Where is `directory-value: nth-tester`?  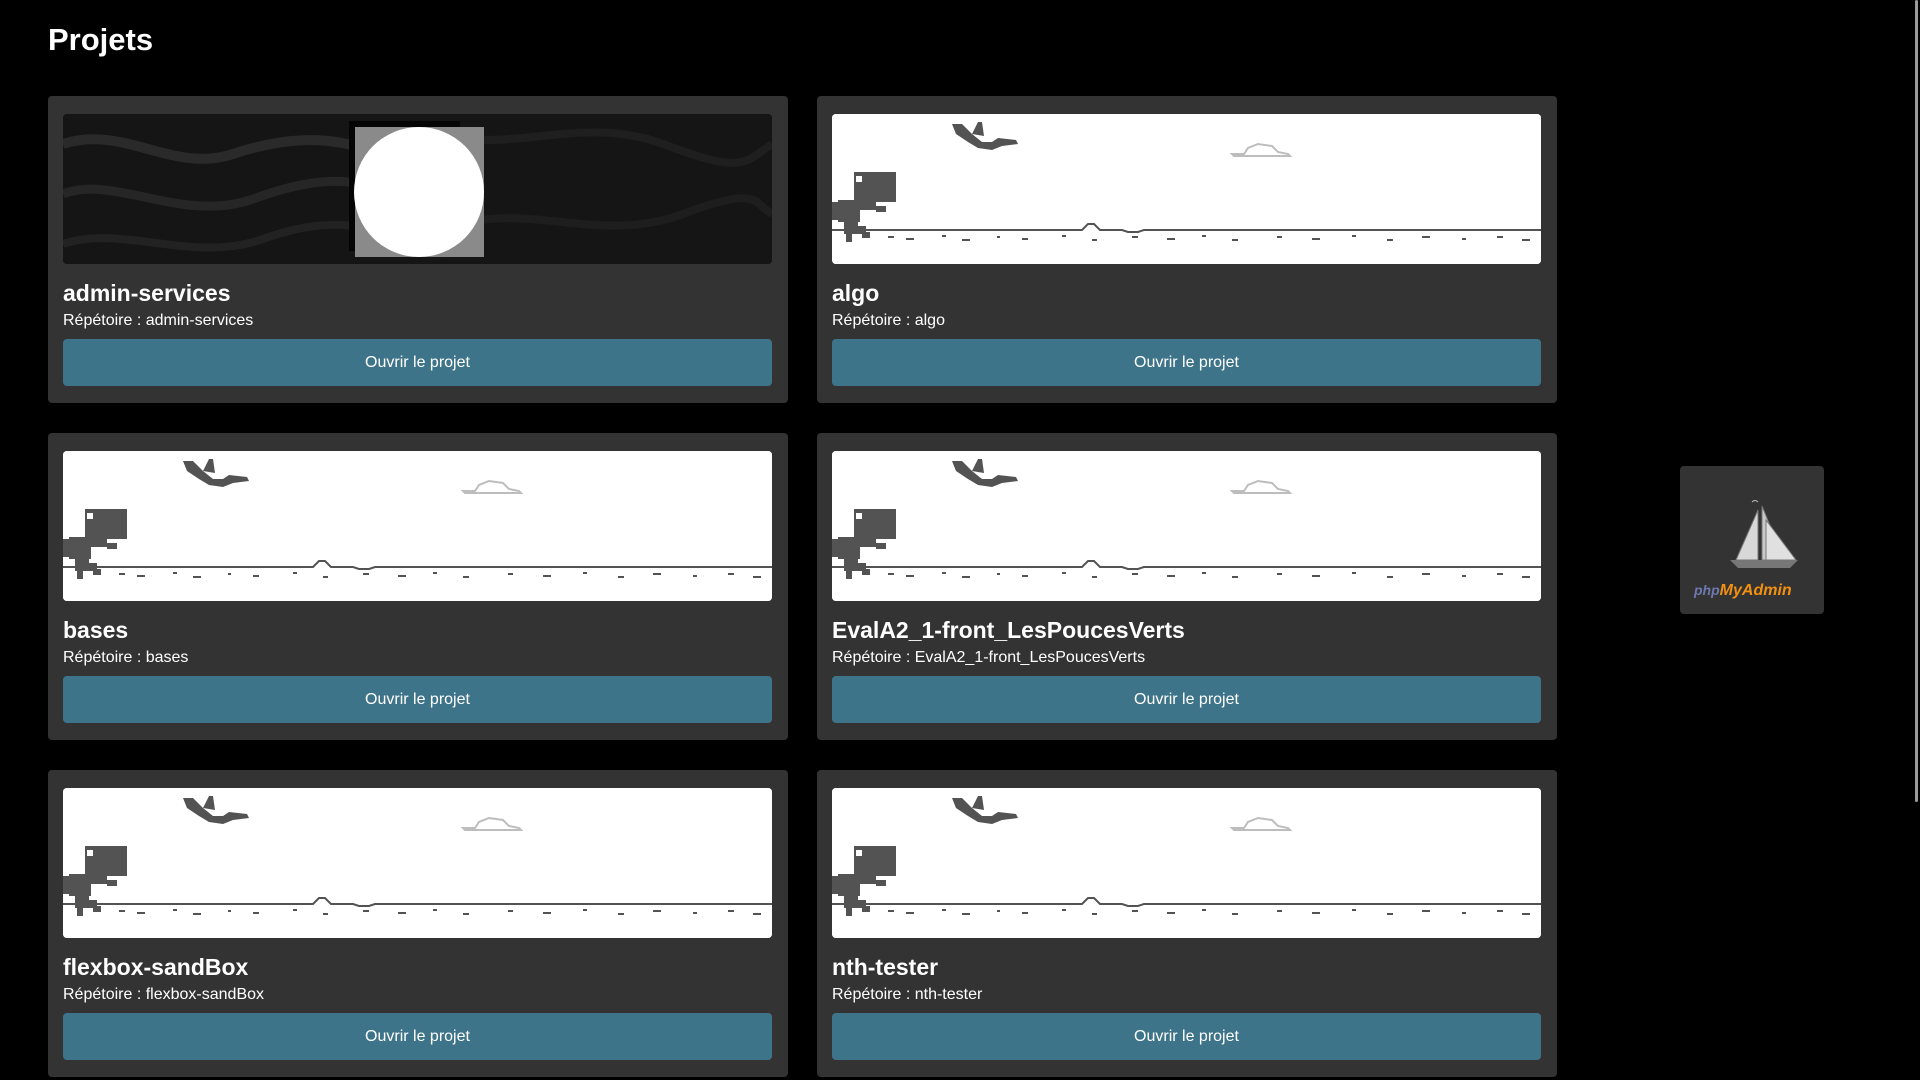 directory-value: nth-tester is located at coordinates (948, 994).